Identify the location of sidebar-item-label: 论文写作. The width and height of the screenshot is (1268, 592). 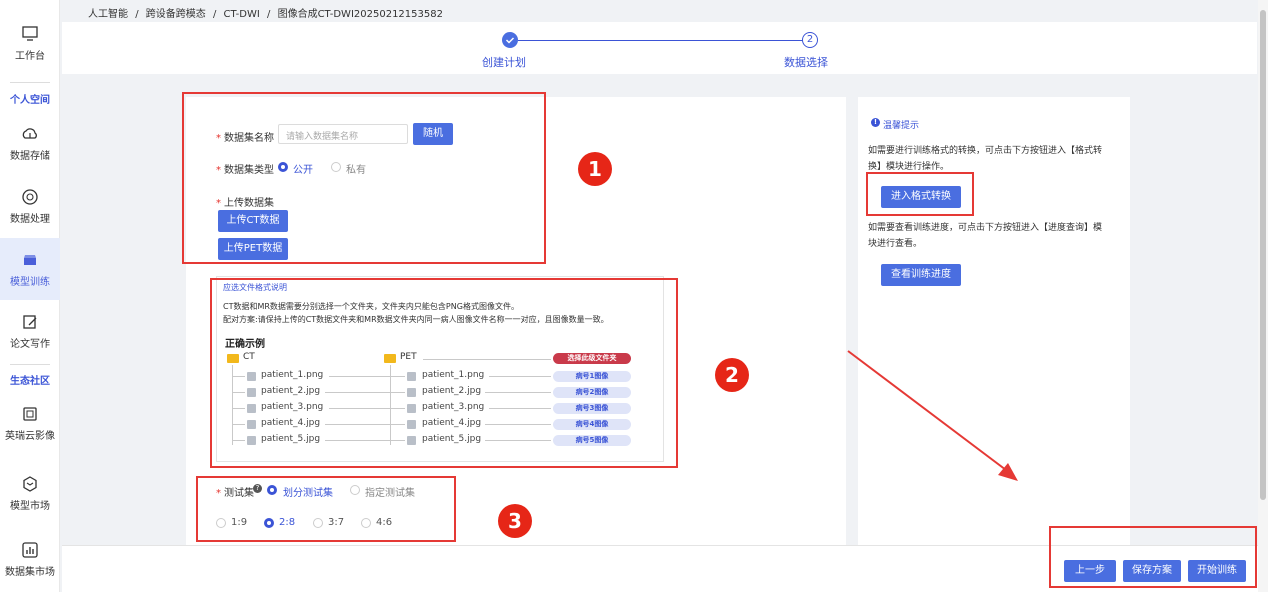
(30, 344).